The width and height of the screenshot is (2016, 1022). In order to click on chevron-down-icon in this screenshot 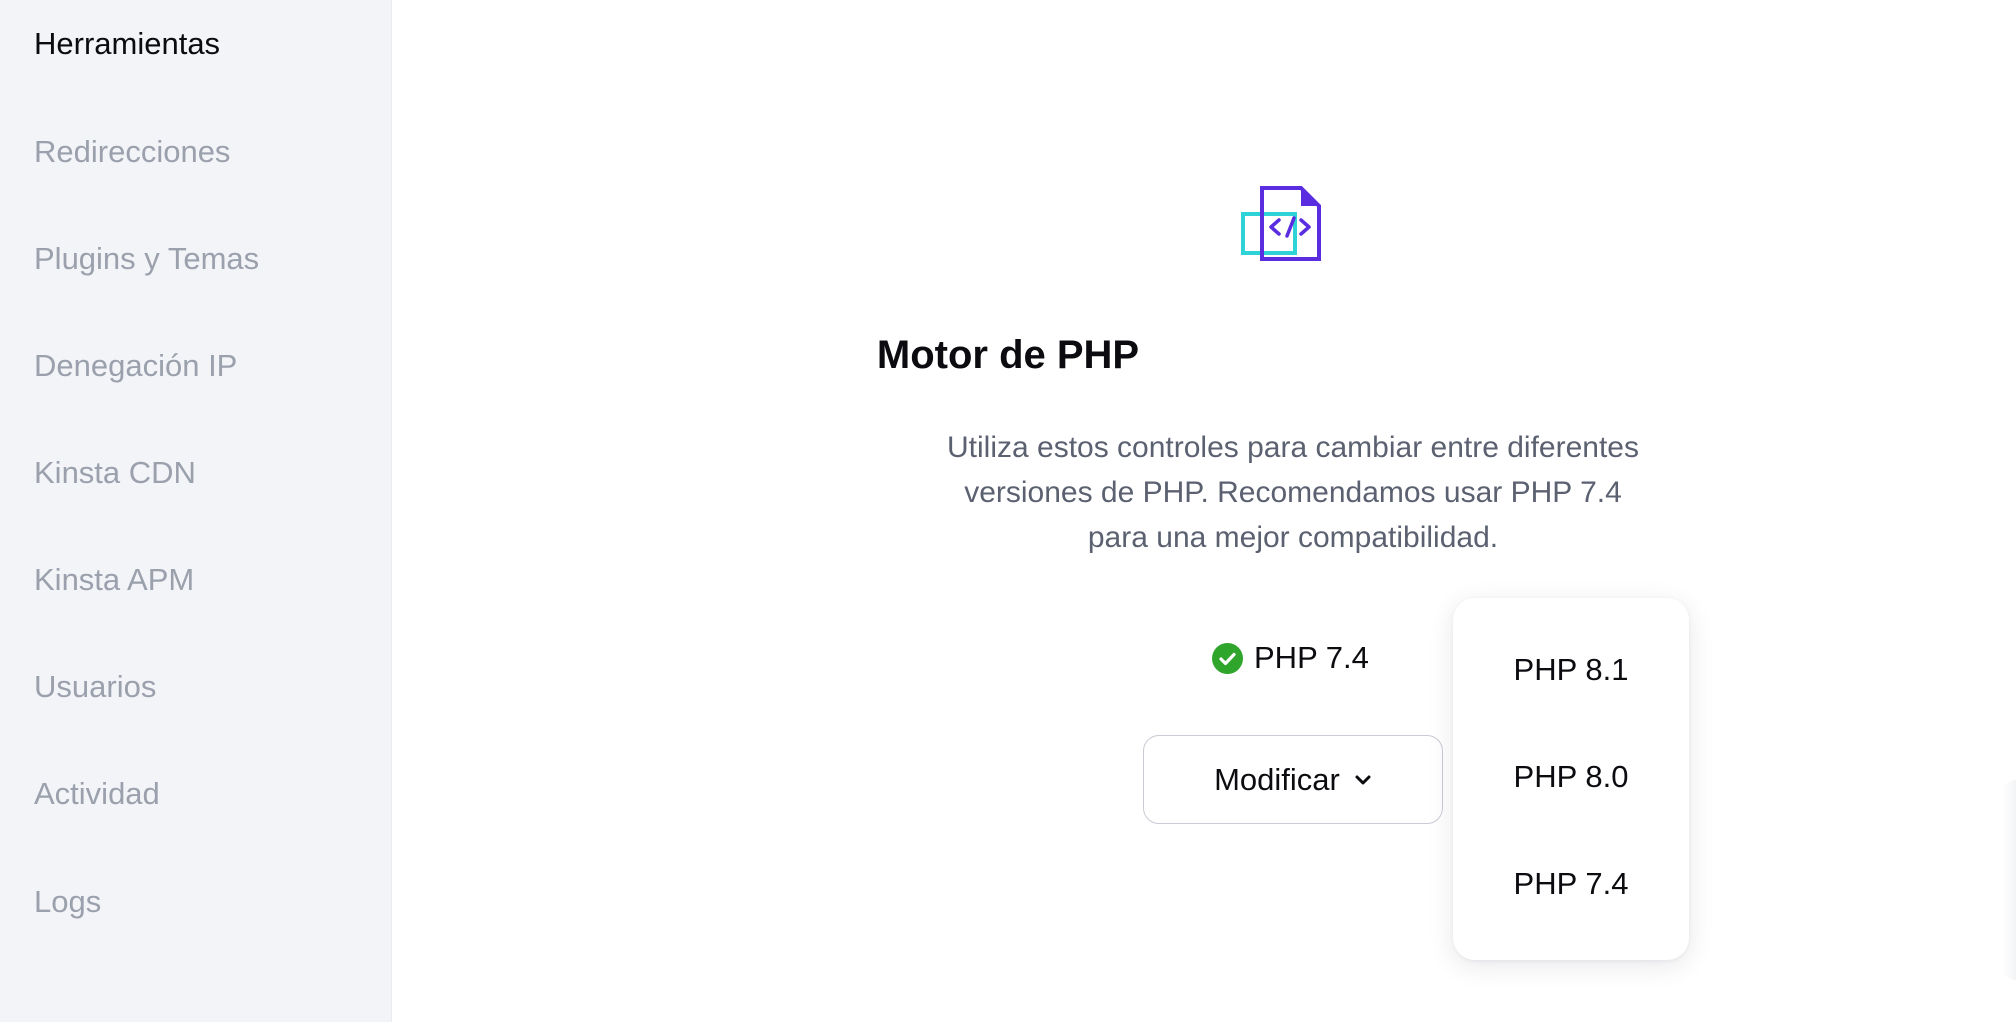, I will do `click(1363, 779)`.